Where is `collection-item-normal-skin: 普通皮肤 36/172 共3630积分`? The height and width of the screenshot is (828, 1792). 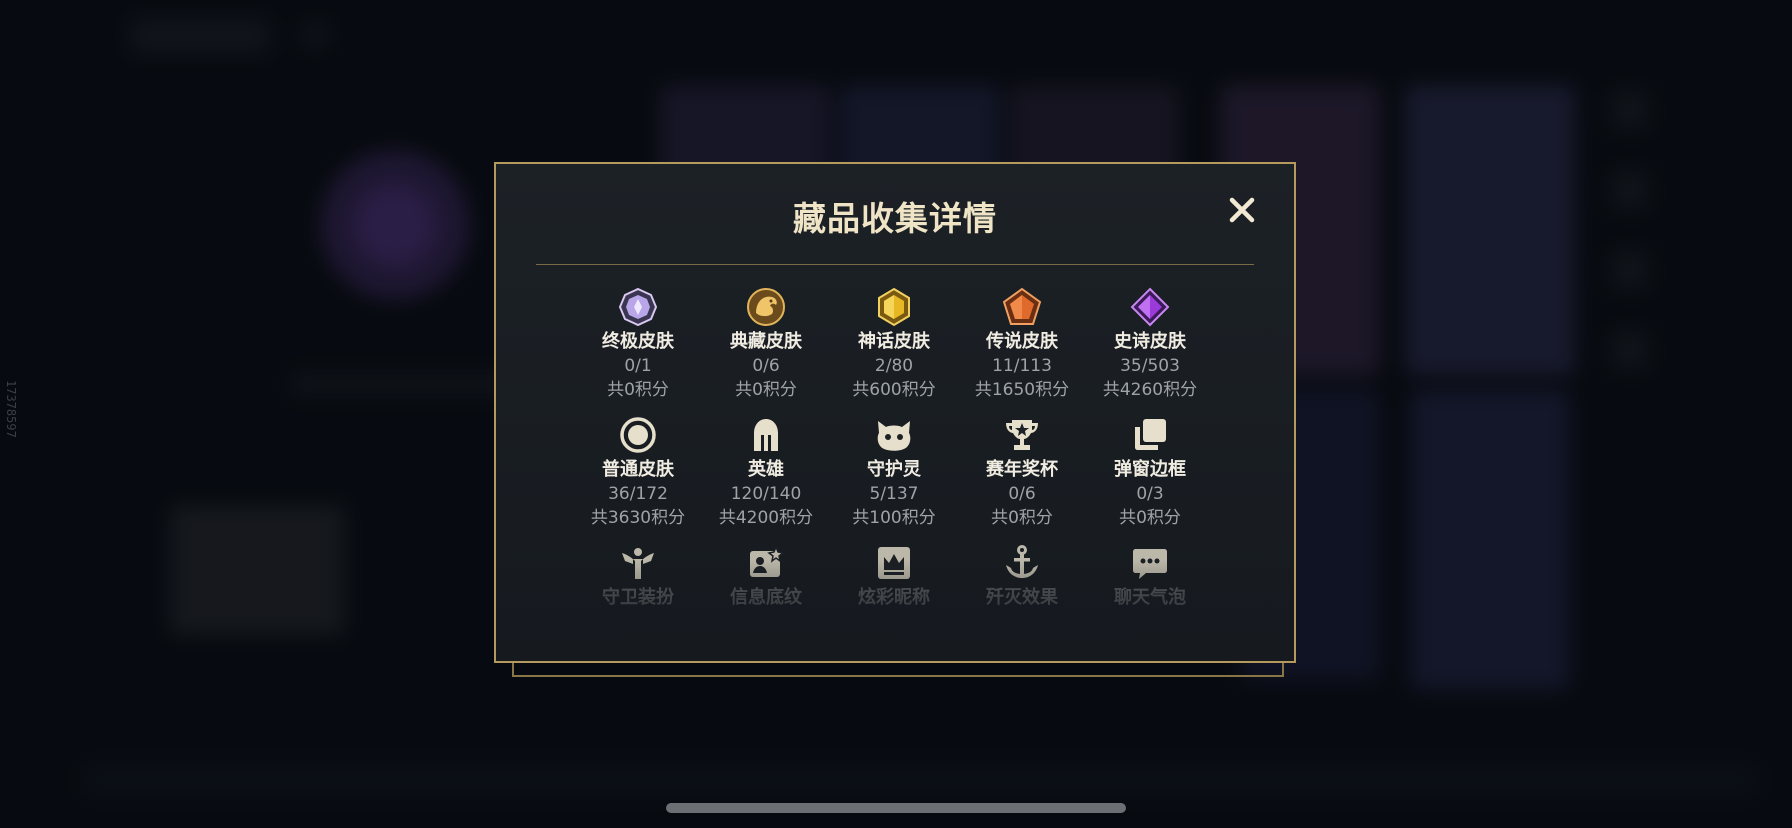
collection-item-normal-skin: 普通皮肤 36/172 共3630积分 is located at coordinates (638, 478).